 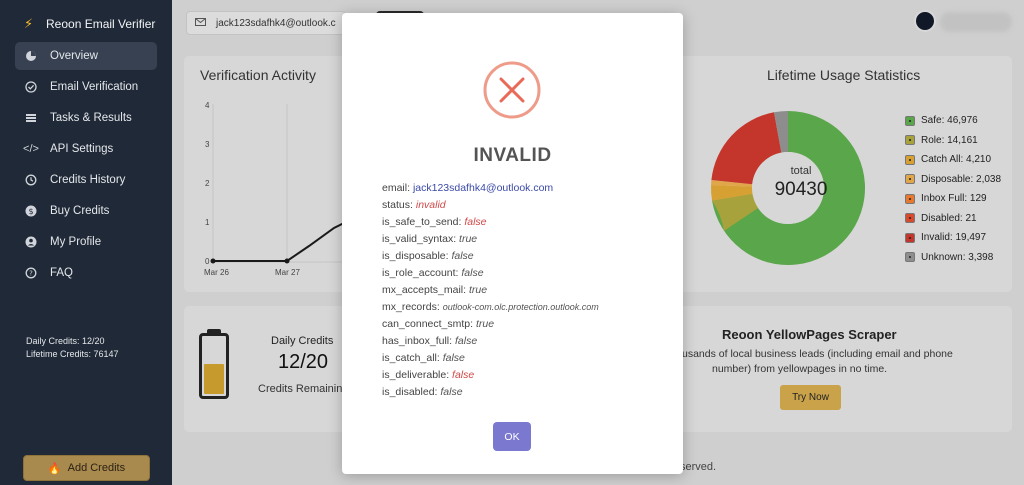 I want to click on y-tick: 0, so click(x=207, y=261).